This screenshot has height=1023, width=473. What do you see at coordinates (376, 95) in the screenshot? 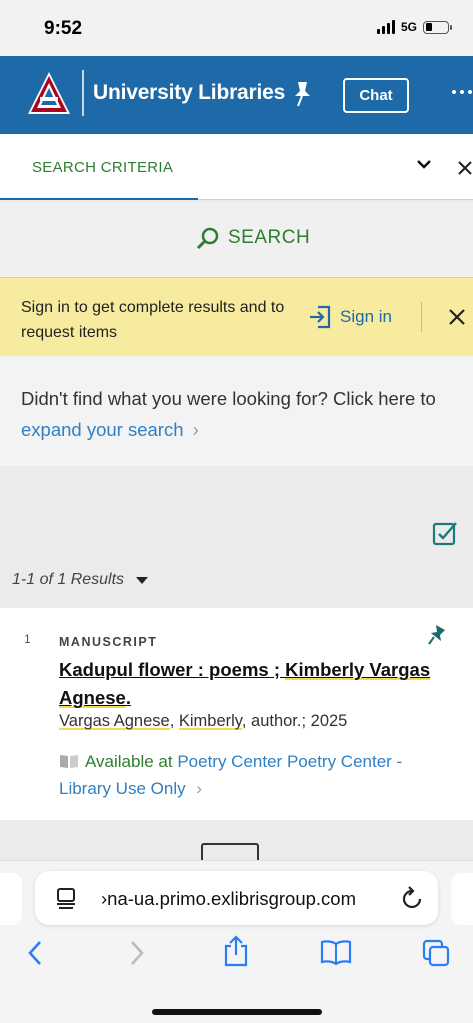
I see `chat-button: Chat` at bounding box center [376, 95].